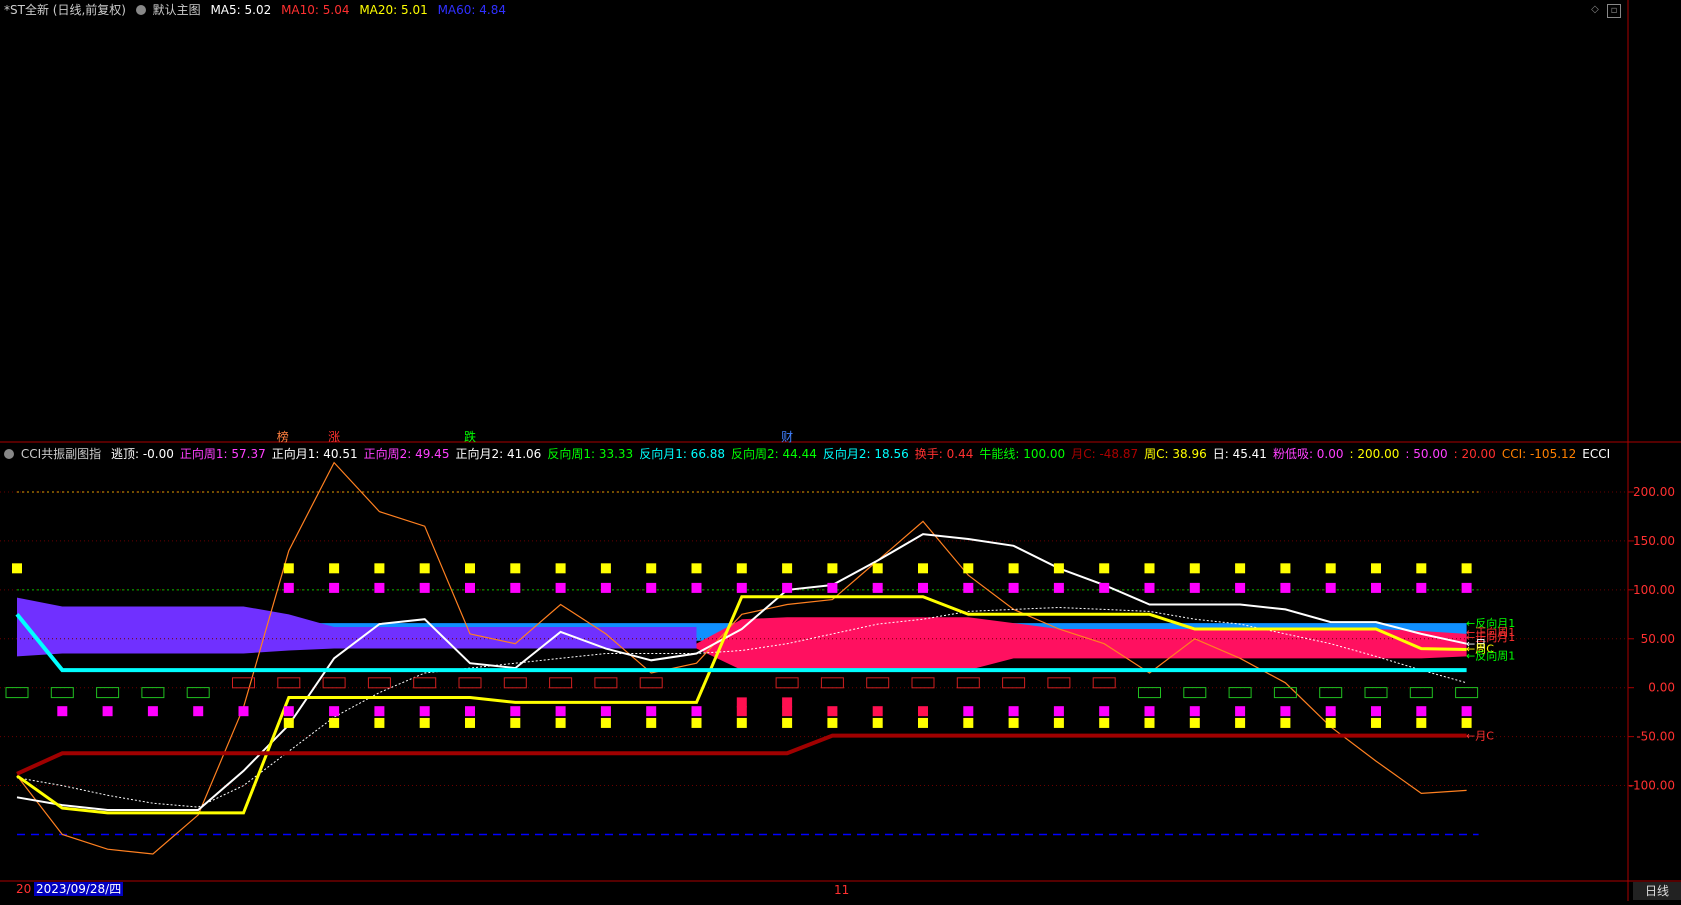 The width and height of the screenshot is (1681, 905). I want to click on sub-header-item: : 200.00, so click(1374, 454).